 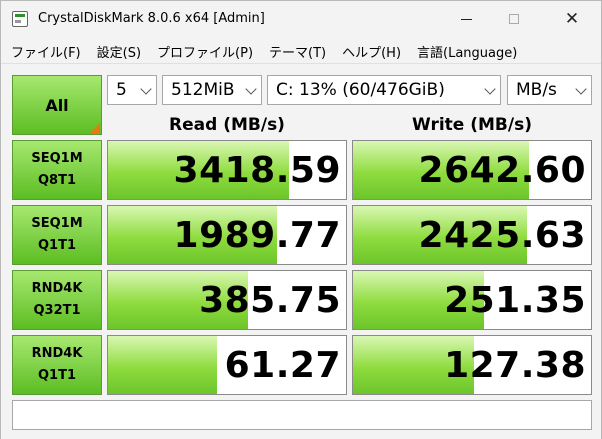 What do you see at coordinates (56, 180) in the screenshot?
I see `test-label-line2: Q8T1` at bounding box center [56, 180].